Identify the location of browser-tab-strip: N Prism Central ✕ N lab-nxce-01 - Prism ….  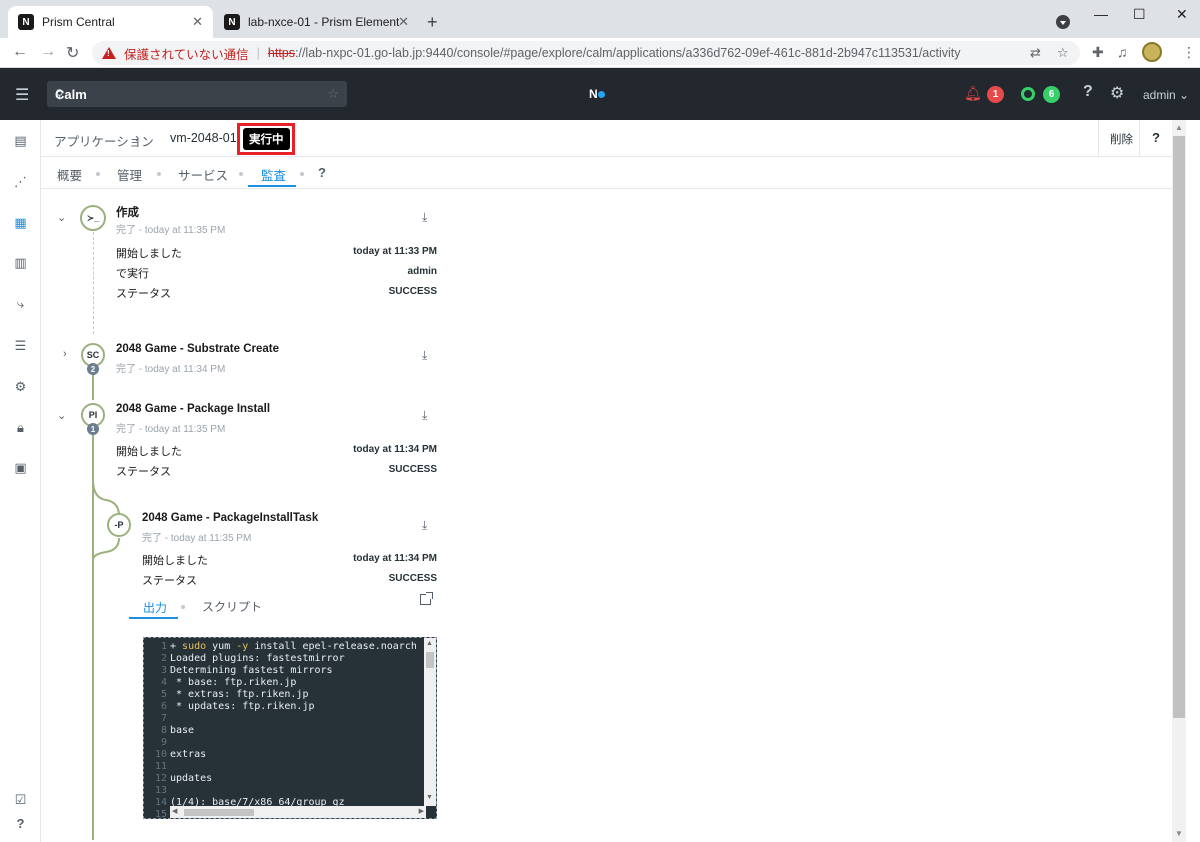
(600, 19).